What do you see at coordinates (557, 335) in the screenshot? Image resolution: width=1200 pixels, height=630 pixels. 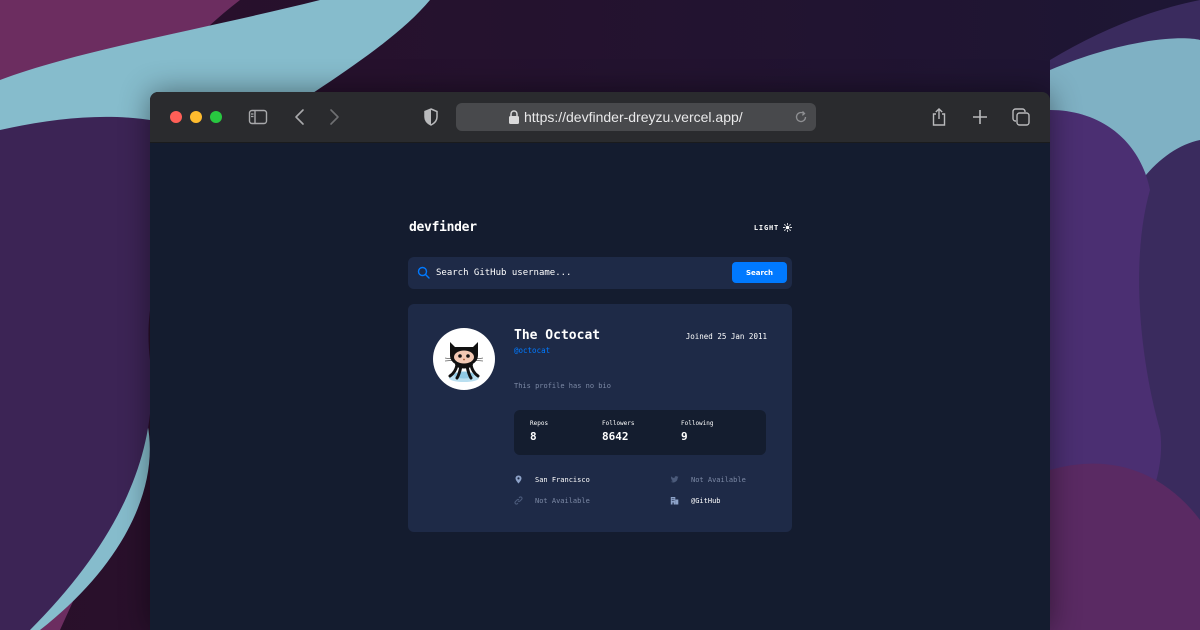 I see `profile-name: The Octocat` at bounding box center [557, 335].